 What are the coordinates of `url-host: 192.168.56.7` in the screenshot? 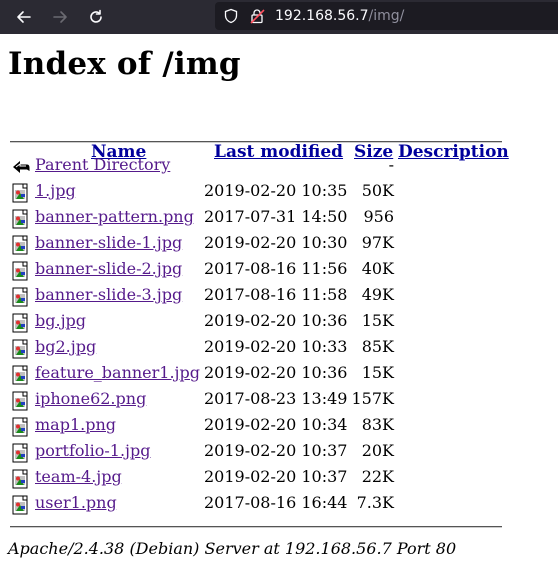 It's located at (322, 16).